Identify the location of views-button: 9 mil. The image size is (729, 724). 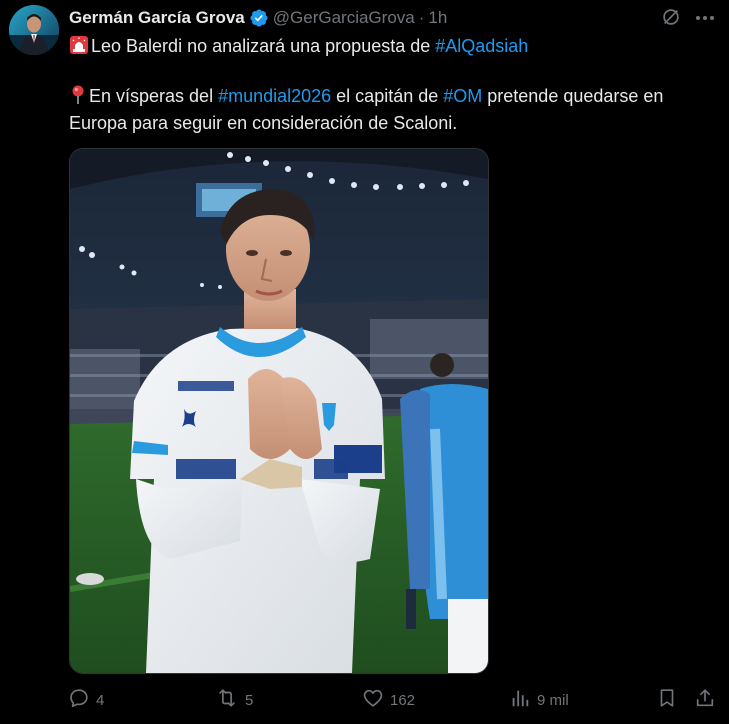
(539, 700).